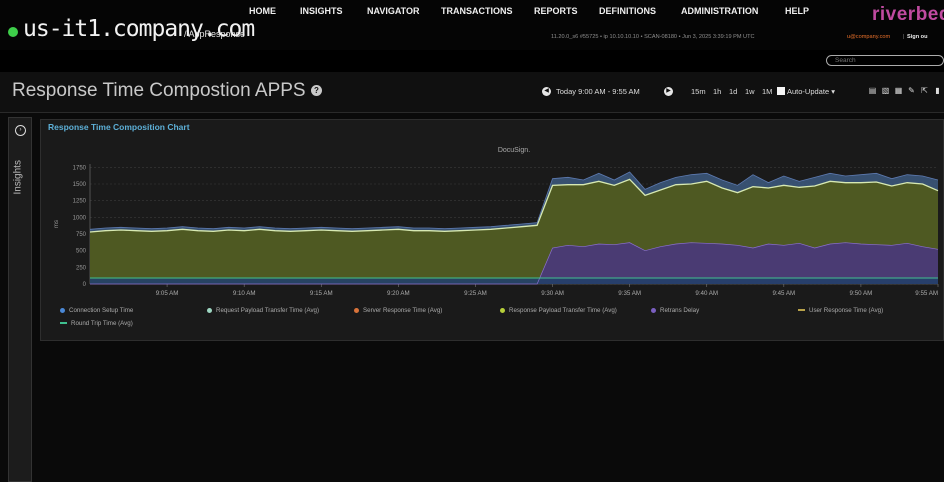 The image size is (944, 482). Describe the element at coordinates (167, 293) in the screenshot. I see `x-tick-label: 9:05 AM` at that location.